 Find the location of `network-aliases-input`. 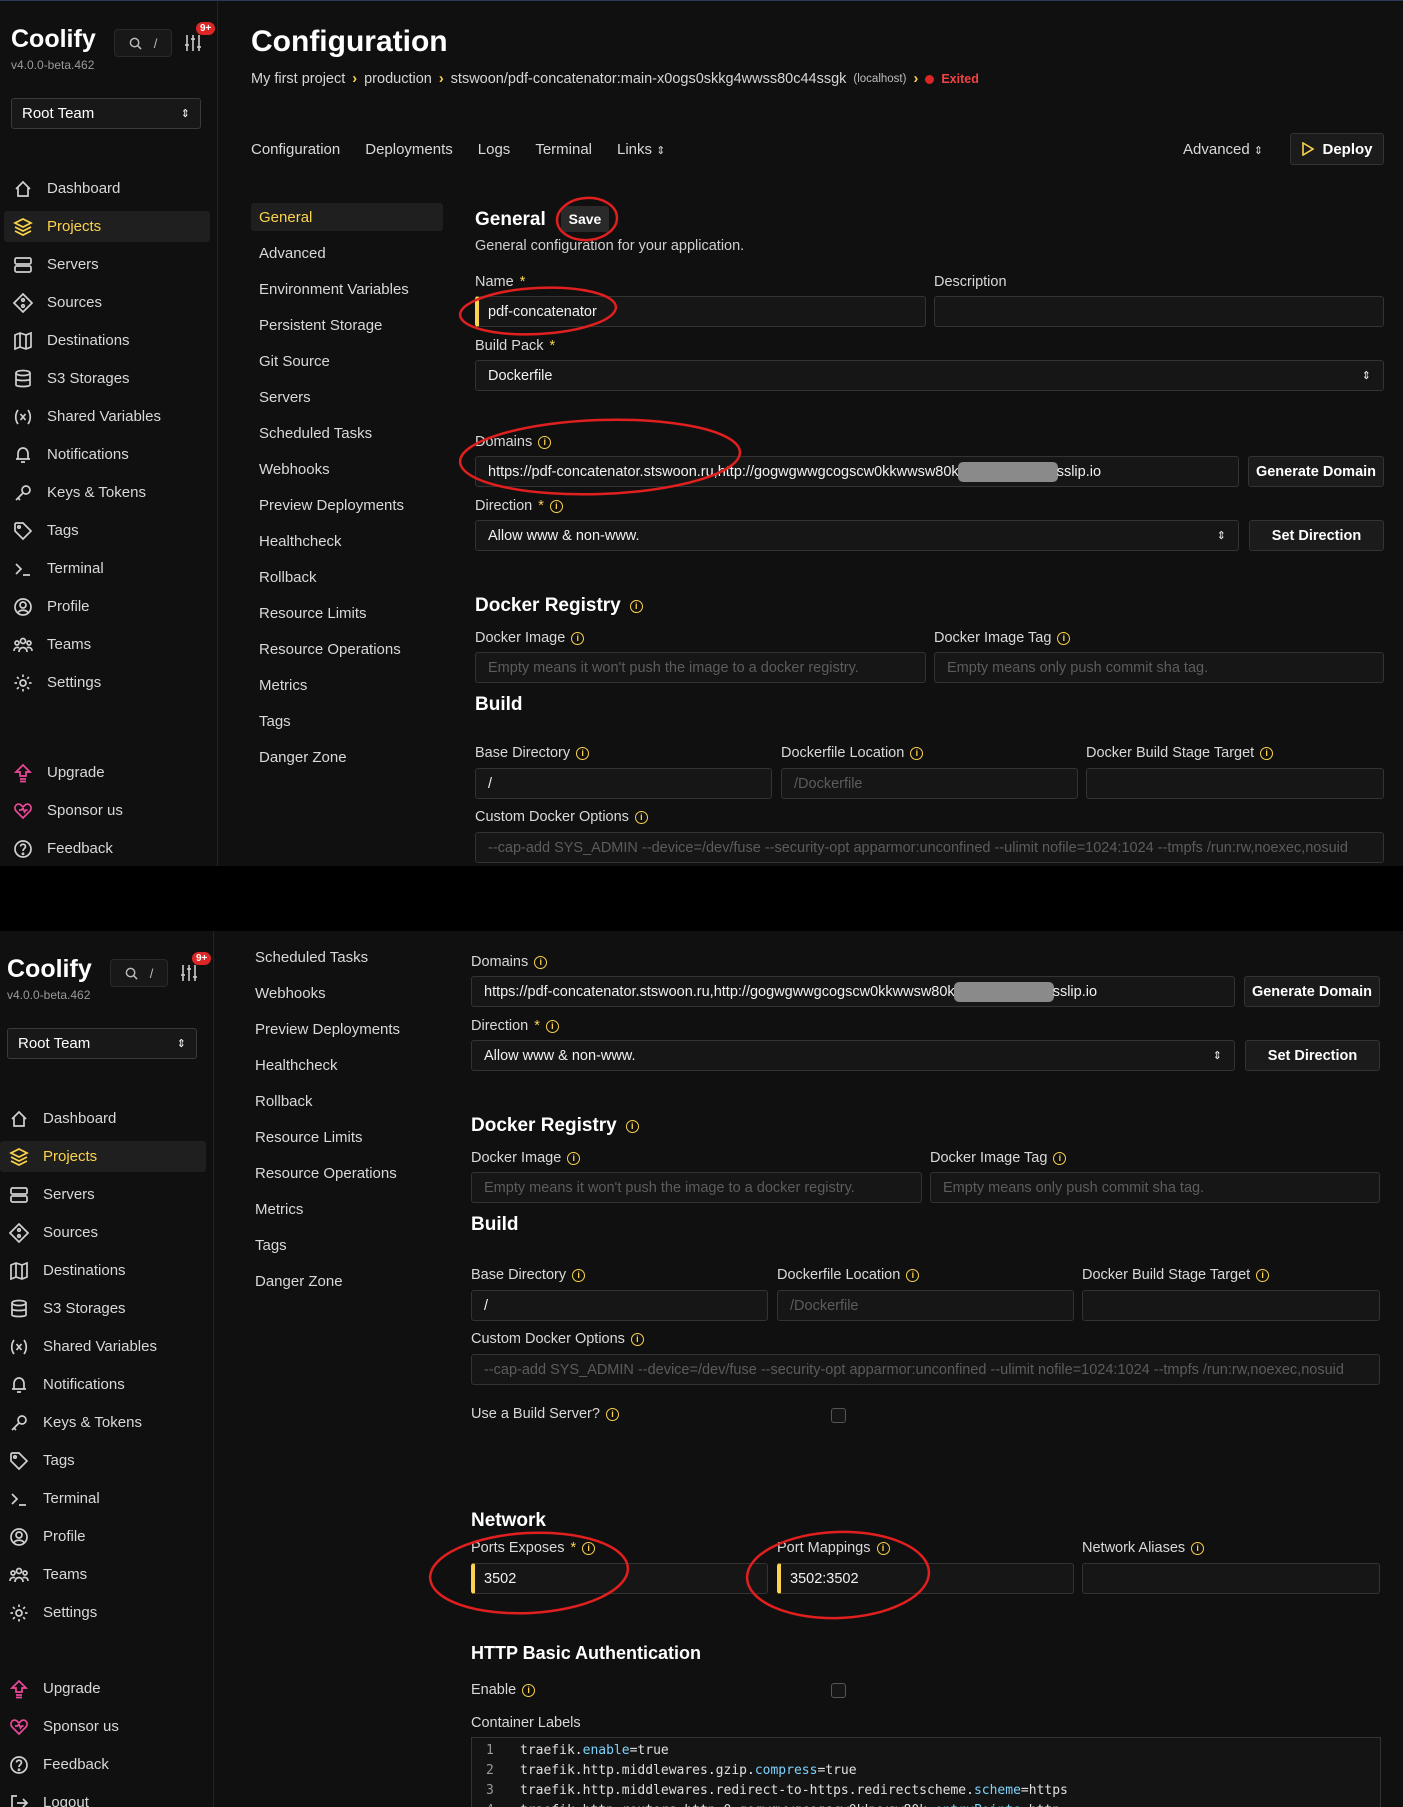

network-aliases-input is located at coordinates (1231, 1578).